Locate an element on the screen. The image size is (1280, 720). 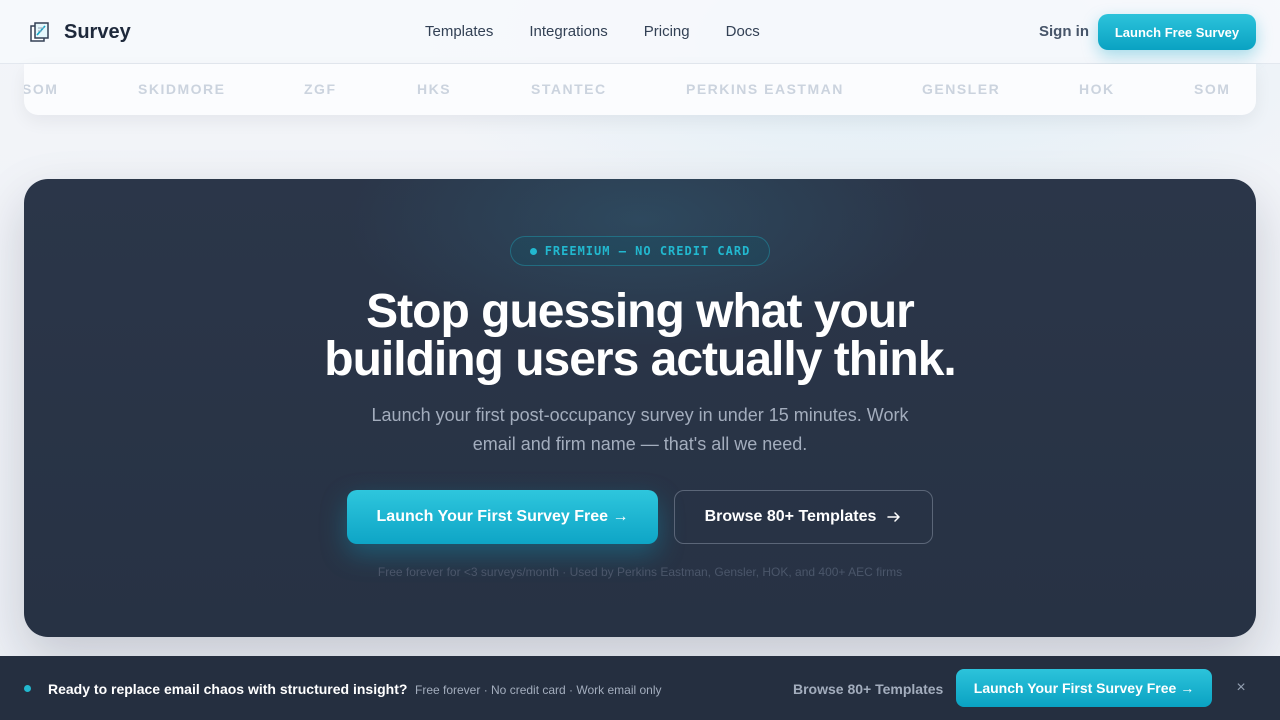
sticky-launch-survey-button: Launch Your First Survey Free → is located at coordinates (1084, 688).